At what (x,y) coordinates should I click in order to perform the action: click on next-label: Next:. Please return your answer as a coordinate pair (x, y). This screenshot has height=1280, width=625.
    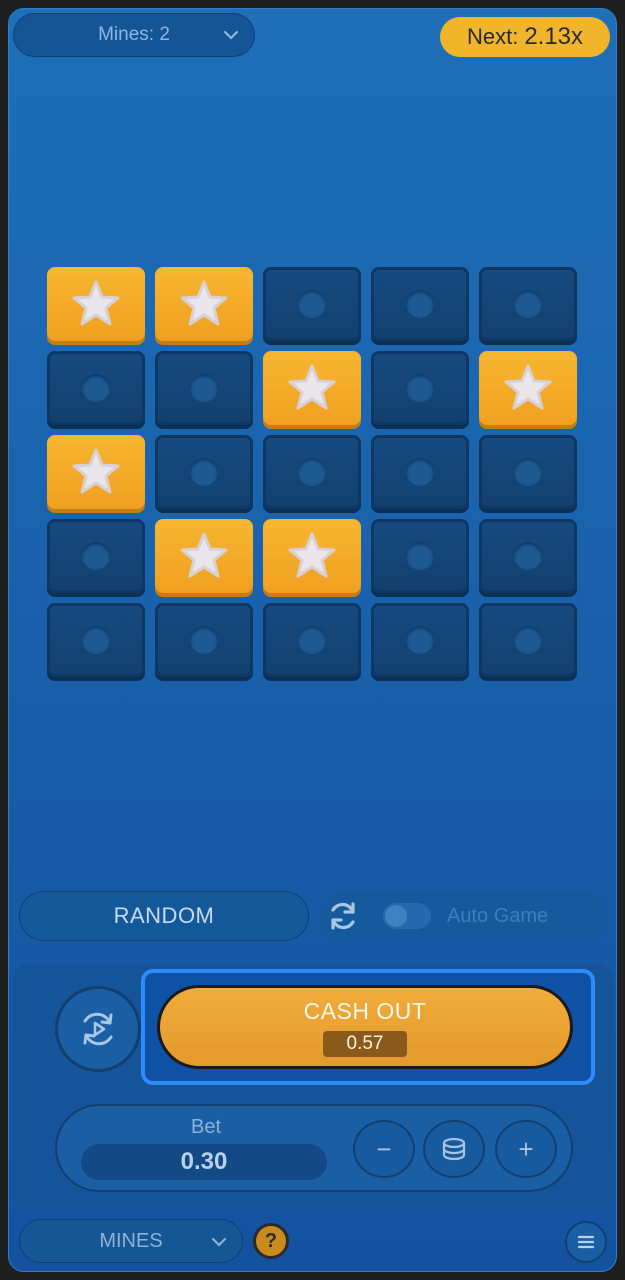
    Looking at the image, I should click on (492, 36).